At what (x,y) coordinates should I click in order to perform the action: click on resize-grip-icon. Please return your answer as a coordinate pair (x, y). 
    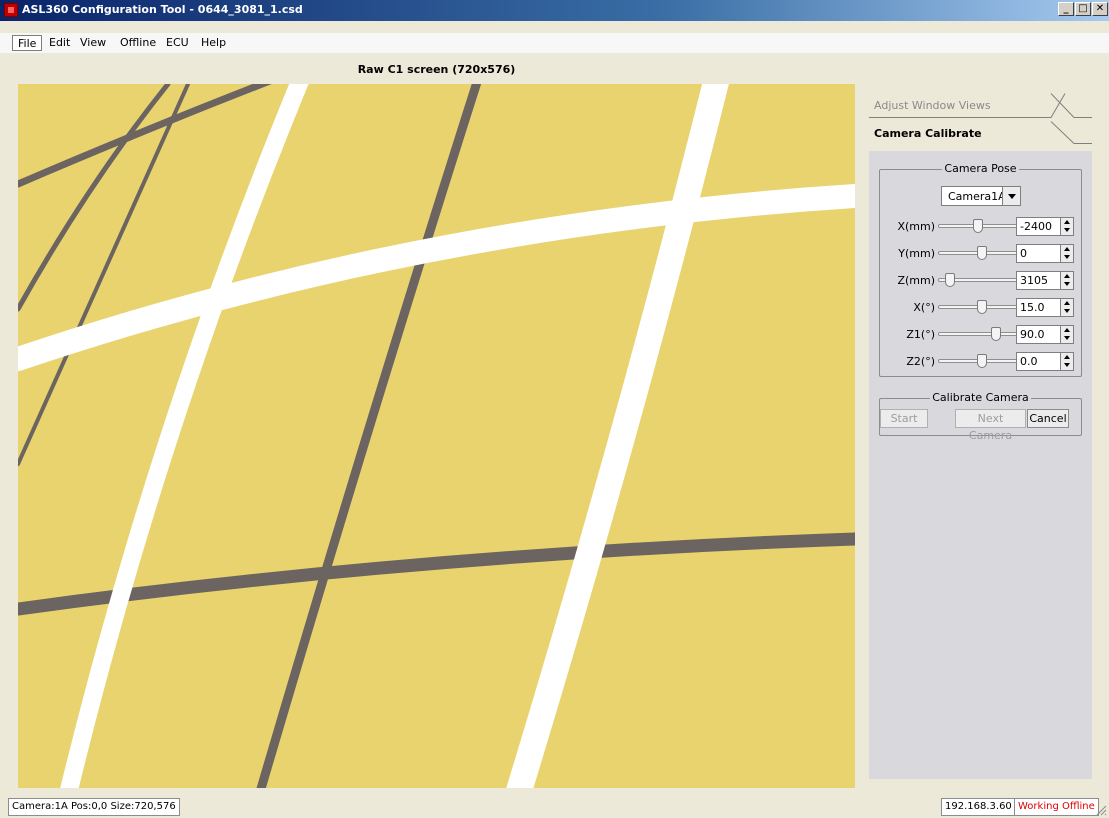
    Looking at the image, I should click on (1101, 810).